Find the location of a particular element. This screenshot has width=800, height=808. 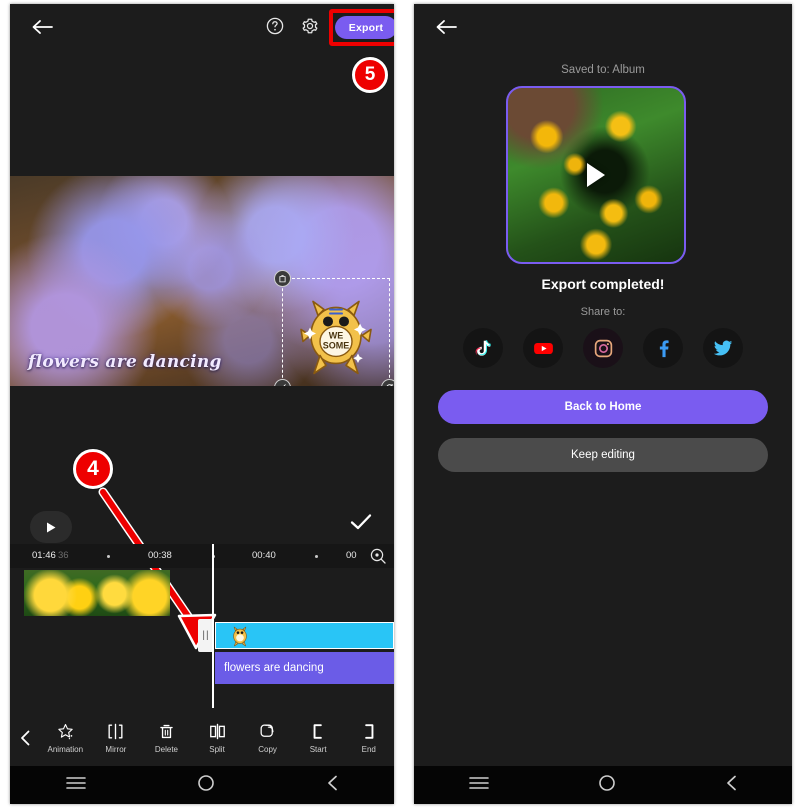

help-circle-icon is located at coordinates (275, 28).